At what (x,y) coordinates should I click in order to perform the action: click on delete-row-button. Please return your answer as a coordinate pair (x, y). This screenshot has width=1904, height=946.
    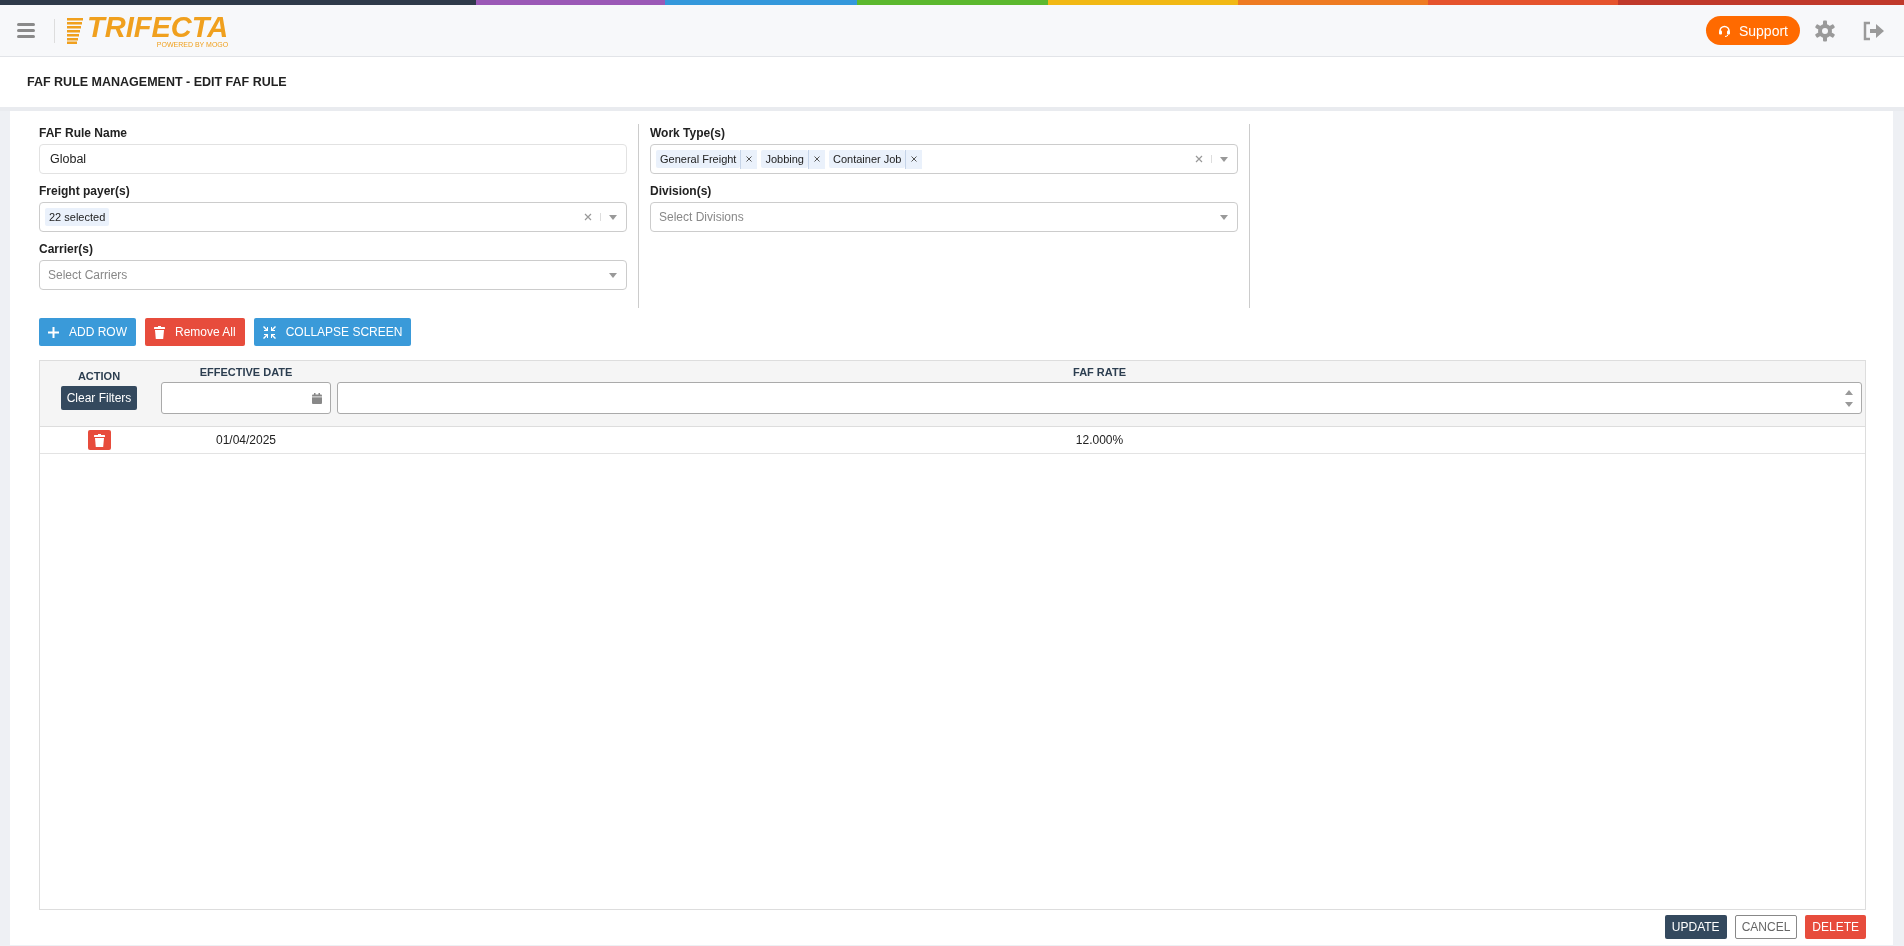
    Looking at the image, I should click on (99, 440).